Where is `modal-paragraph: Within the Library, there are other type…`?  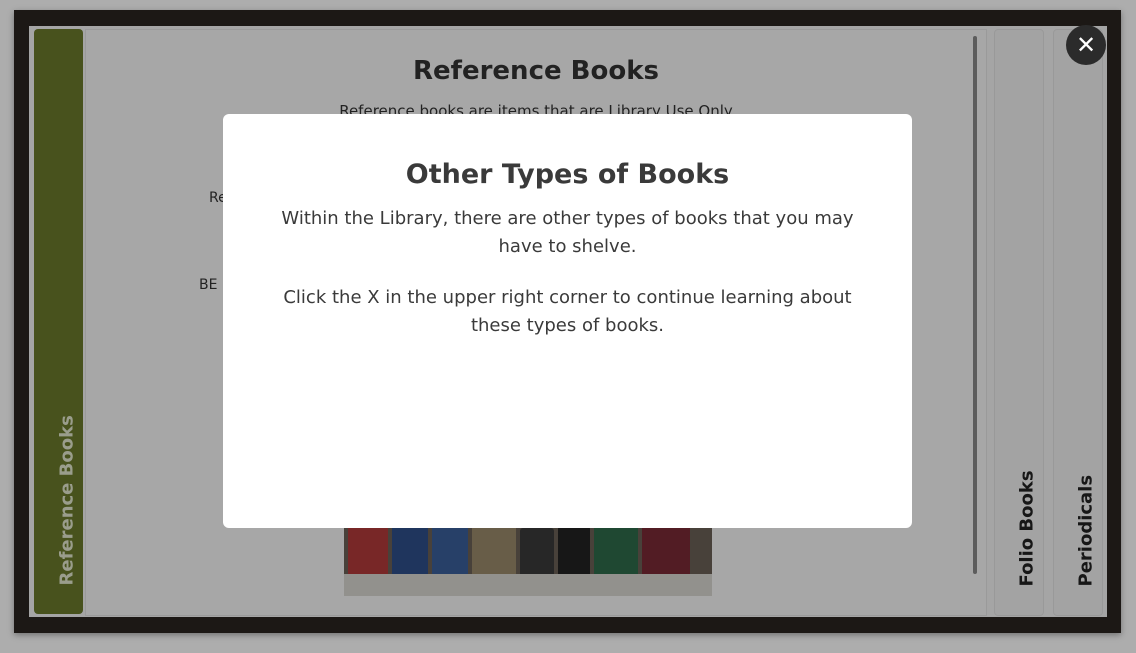
modal-paragraph: Within the Library, there are other type… is located at coordinates (567, 232).